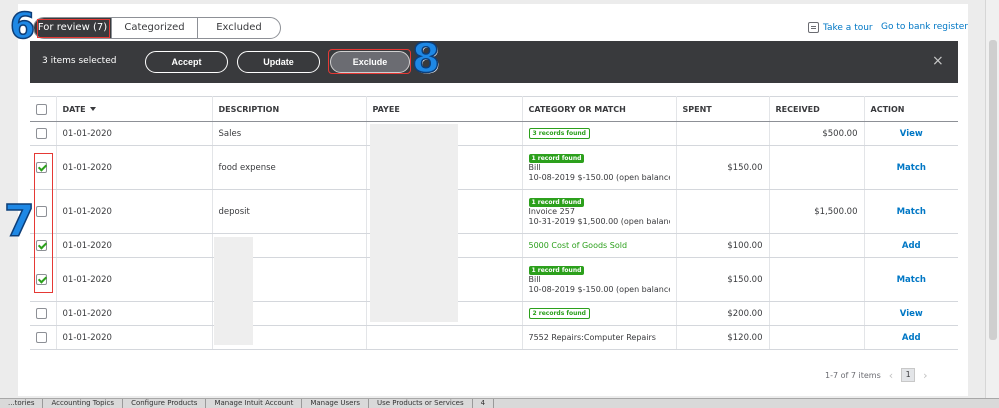 The width and height of the screenshot is (999, 408). I want to click on category-header: CATEGORY OR MATCH, so click(599, 109).